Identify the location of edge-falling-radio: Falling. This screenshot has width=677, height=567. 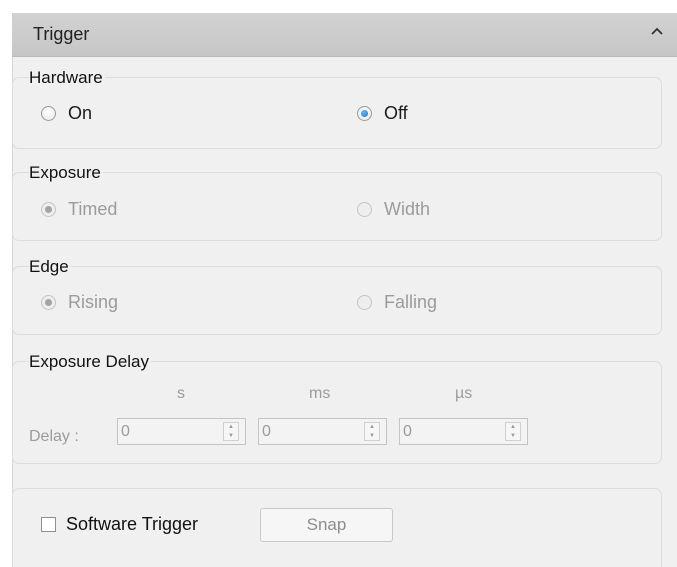
(397, 302).